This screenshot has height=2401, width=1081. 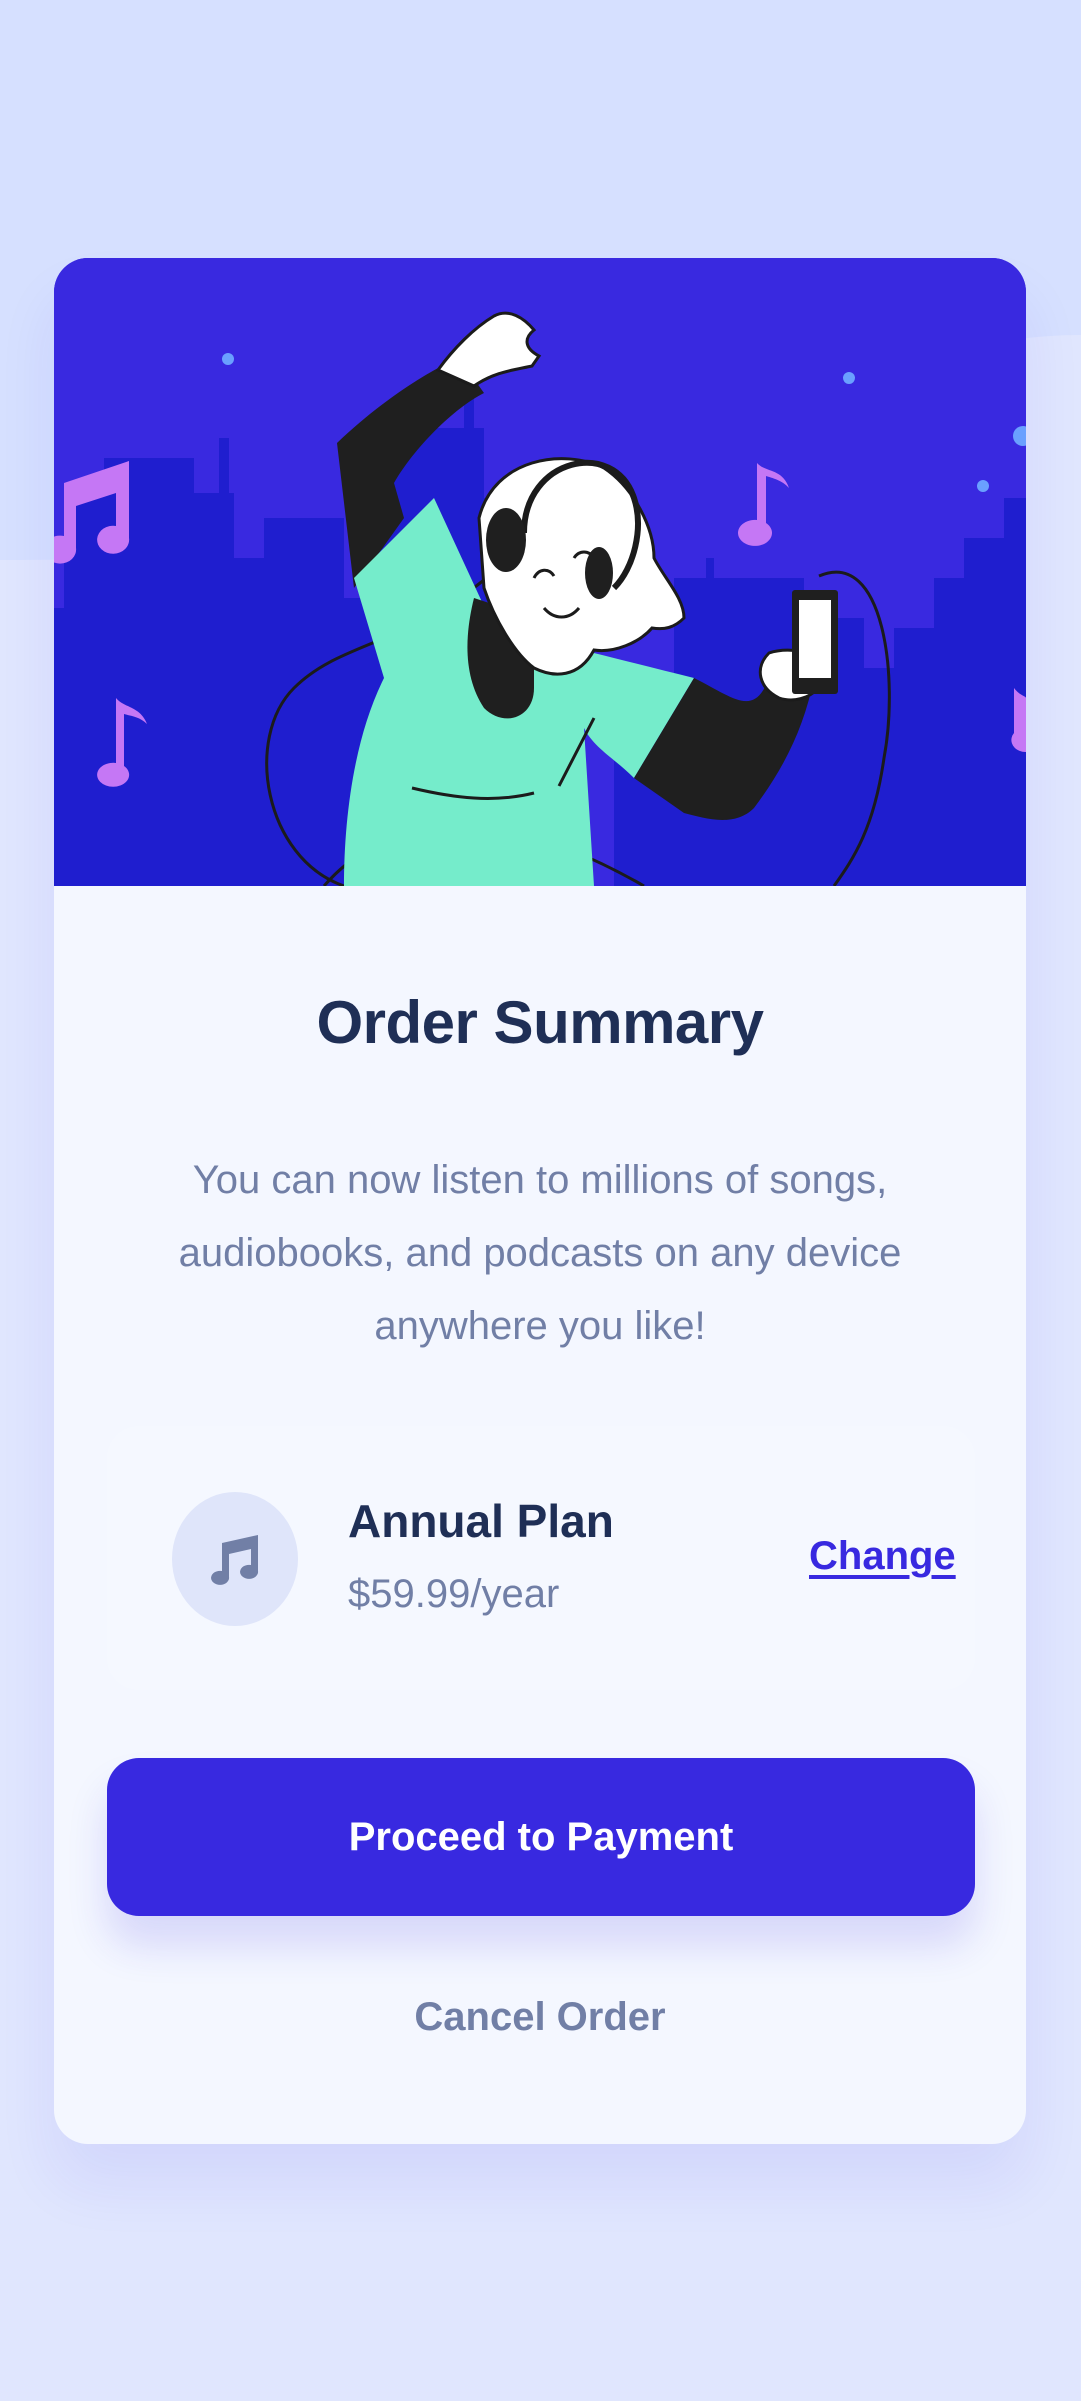 I want to click on plan-name: Annual Plan, so click(x=481, y=1521).